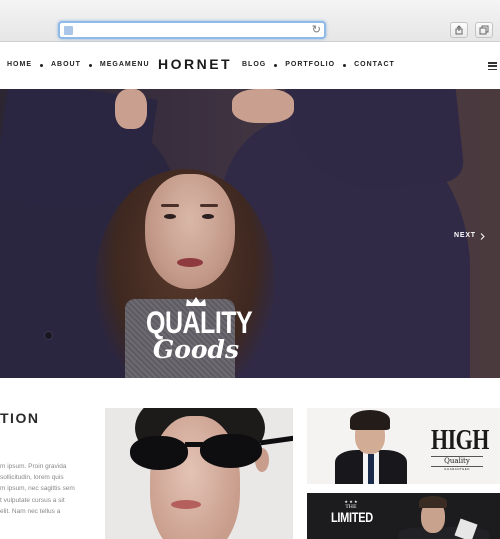  Describe the element at coordinates (352, 518) in the screenshot. I see `limited-title: LIMITED` at that location.